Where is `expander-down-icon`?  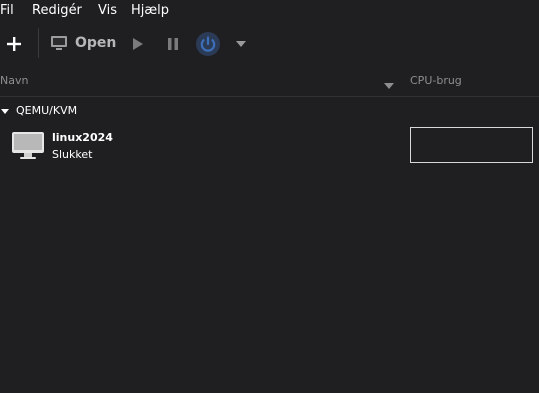 expander-down-icon is located at coordinates (5, 111).